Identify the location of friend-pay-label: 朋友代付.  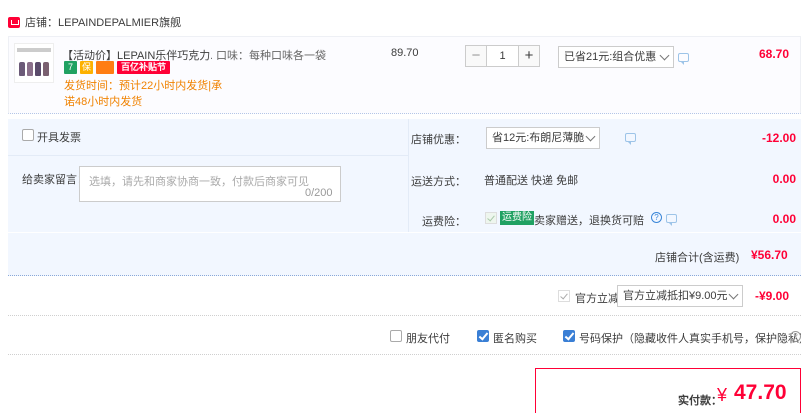
(428, 338).